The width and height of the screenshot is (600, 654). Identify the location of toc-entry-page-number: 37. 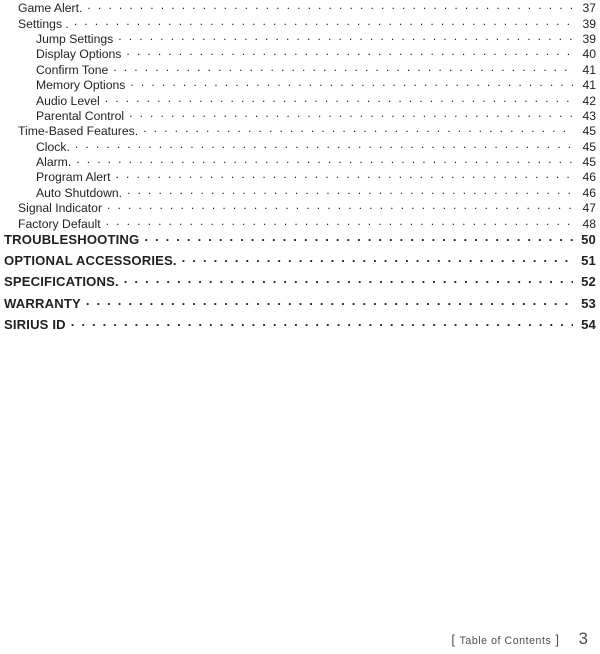
(589, 8).